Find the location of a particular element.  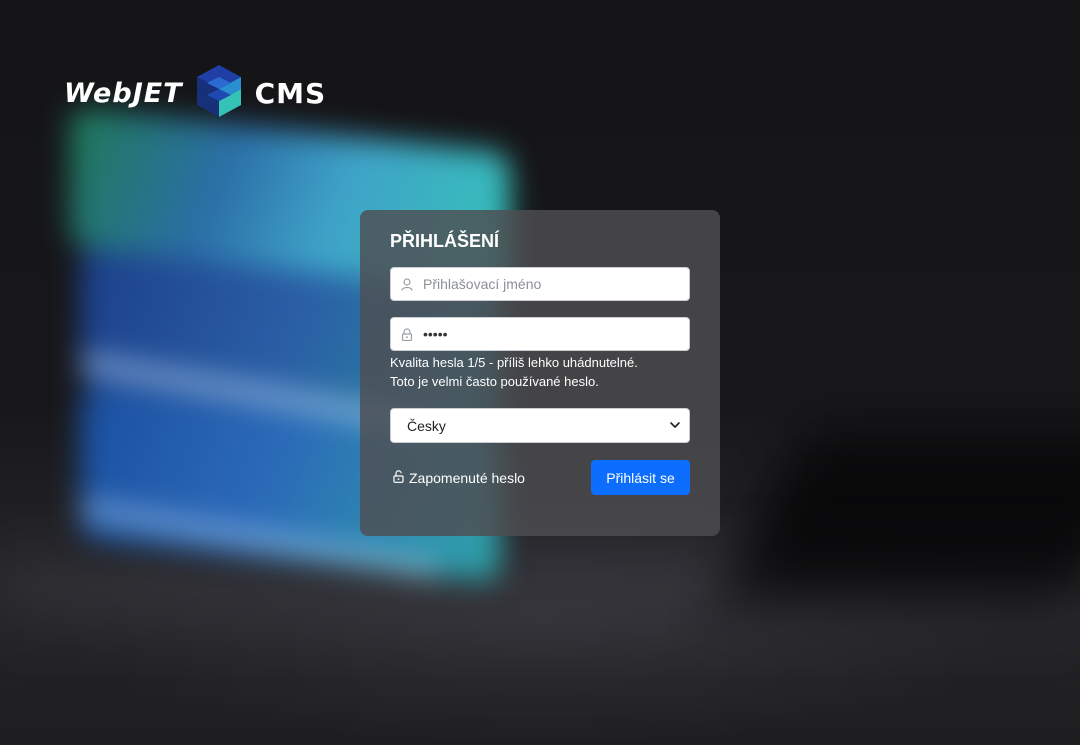

chevron-down-icon is located at coordinates (675, 426).